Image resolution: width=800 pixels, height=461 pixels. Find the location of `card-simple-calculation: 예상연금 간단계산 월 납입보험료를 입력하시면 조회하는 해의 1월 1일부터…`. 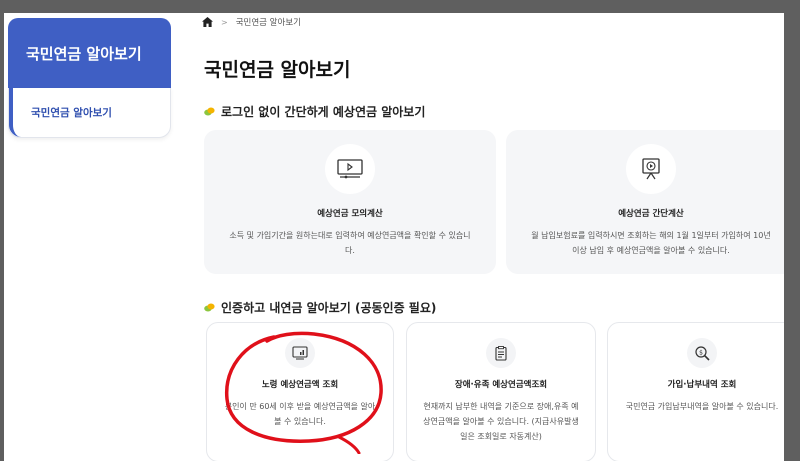

card-simple-calculation: 예상연금 간단계산 월 납입보험료를 입력하시면 조회하는 해의 1월 1일부터… is located at coordinates (645, 202).